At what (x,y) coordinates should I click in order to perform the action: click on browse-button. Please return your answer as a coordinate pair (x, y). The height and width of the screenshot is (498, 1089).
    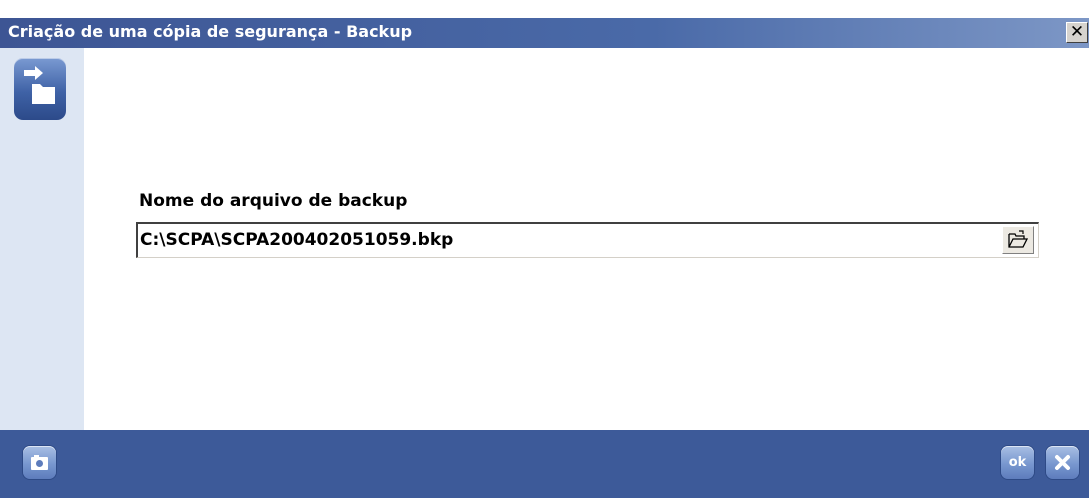
    Looking at the image, I should click on (1018, 240).